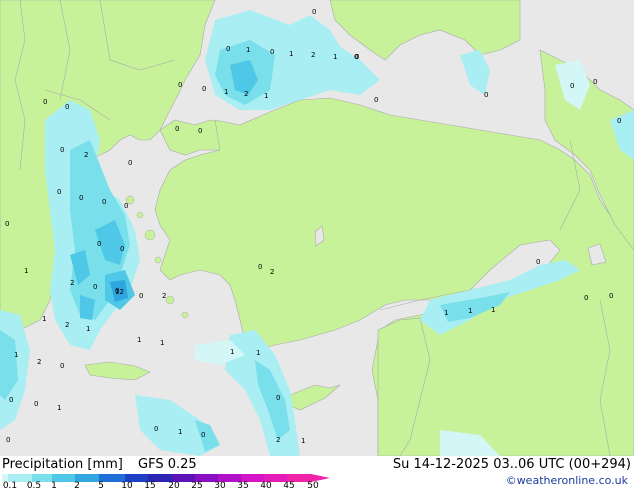 This screenshot has height=491, width=634. What do you see at coordinates (511, 464) in the screenshot?
I see `valid-time: Su 14-12-2025 03..06 UTC (00+294)` at bounding box center [511, 464].